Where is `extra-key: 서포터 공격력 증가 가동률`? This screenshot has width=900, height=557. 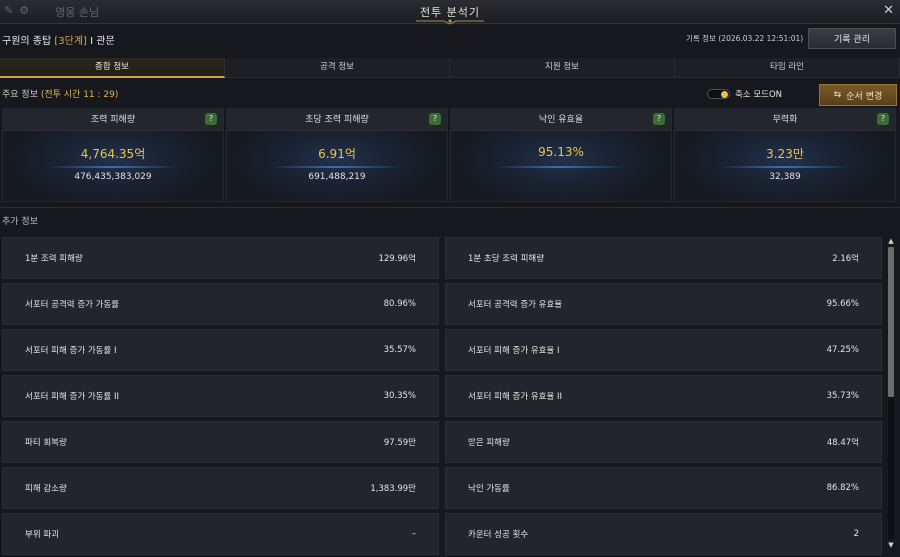 extra-key: 서포터 공격력 증가 가동률 is located at coordinates (72, 305).